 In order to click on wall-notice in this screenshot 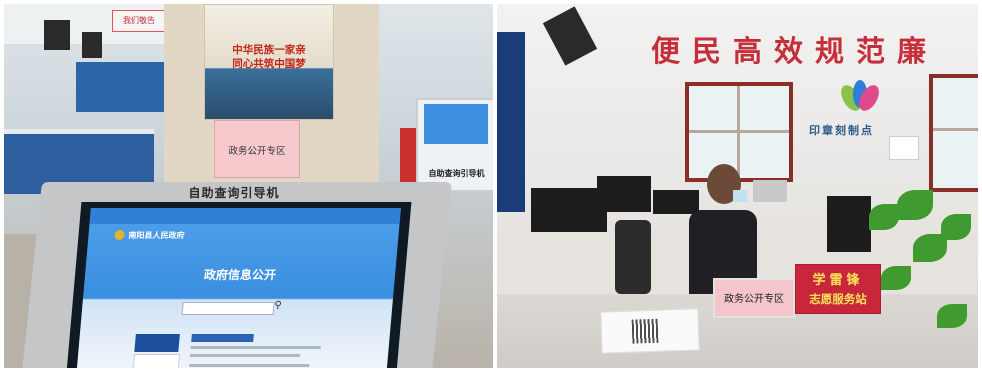, I will do `click(904, 148)`.